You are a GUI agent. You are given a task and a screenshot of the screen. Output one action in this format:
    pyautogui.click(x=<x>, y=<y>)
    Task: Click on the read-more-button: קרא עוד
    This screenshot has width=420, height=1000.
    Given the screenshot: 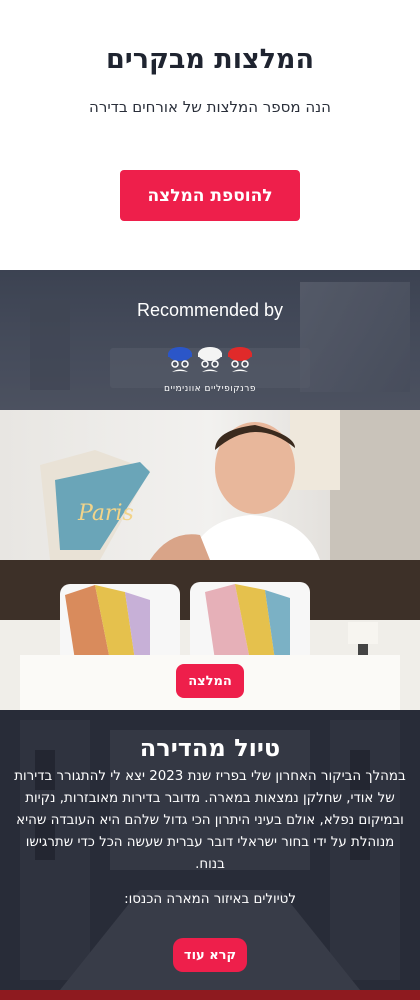 What is the action you would take?
    pyautogui.click(x=210, y=955)
    